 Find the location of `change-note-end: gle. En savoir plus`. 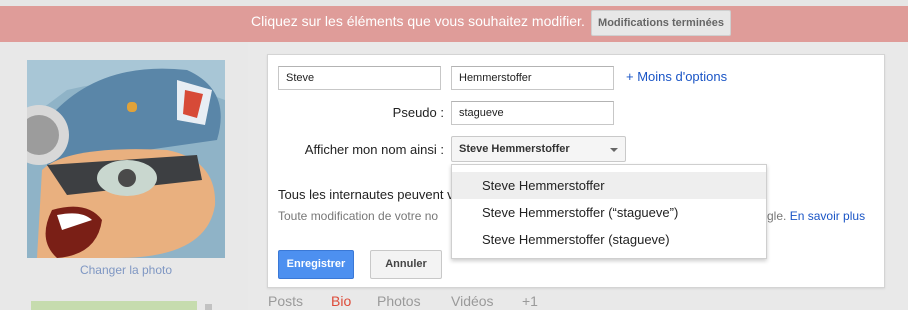

change-note-end: gle. En savoir plus is located at coordinates (816, 216).